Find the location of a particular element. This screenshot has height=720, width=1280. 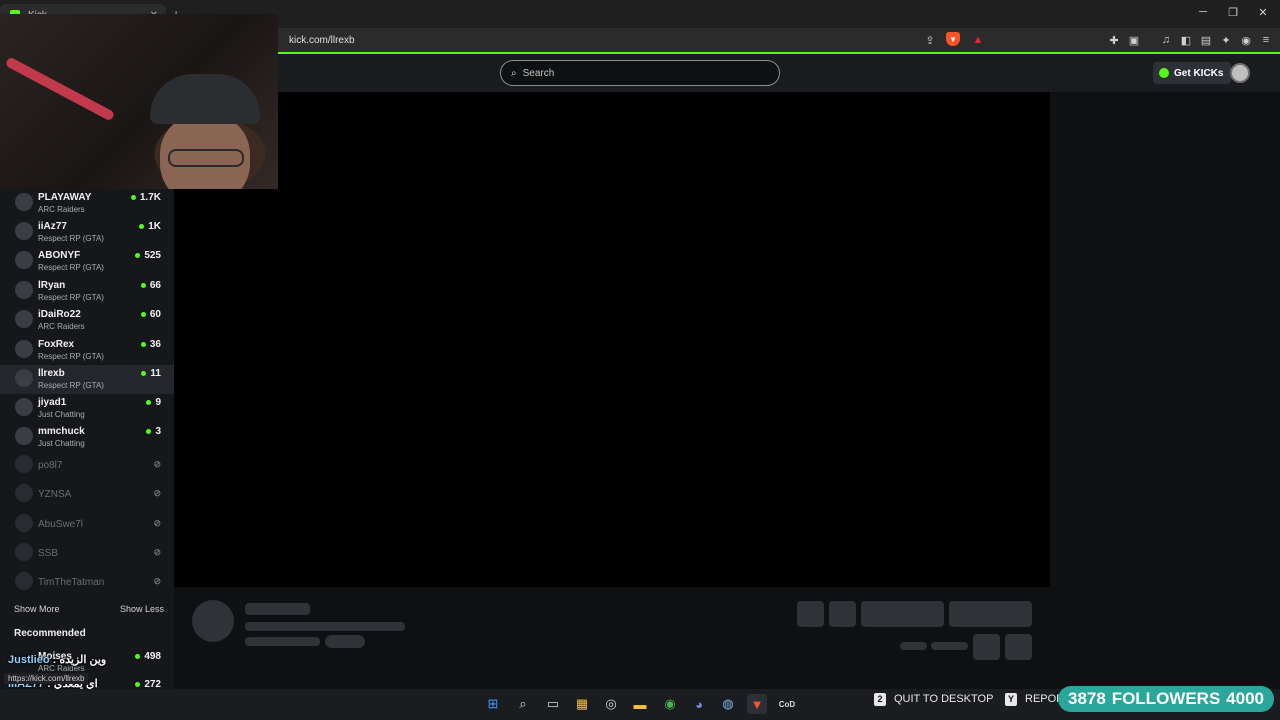

stream-info-area is located at coordinates (612, 638).